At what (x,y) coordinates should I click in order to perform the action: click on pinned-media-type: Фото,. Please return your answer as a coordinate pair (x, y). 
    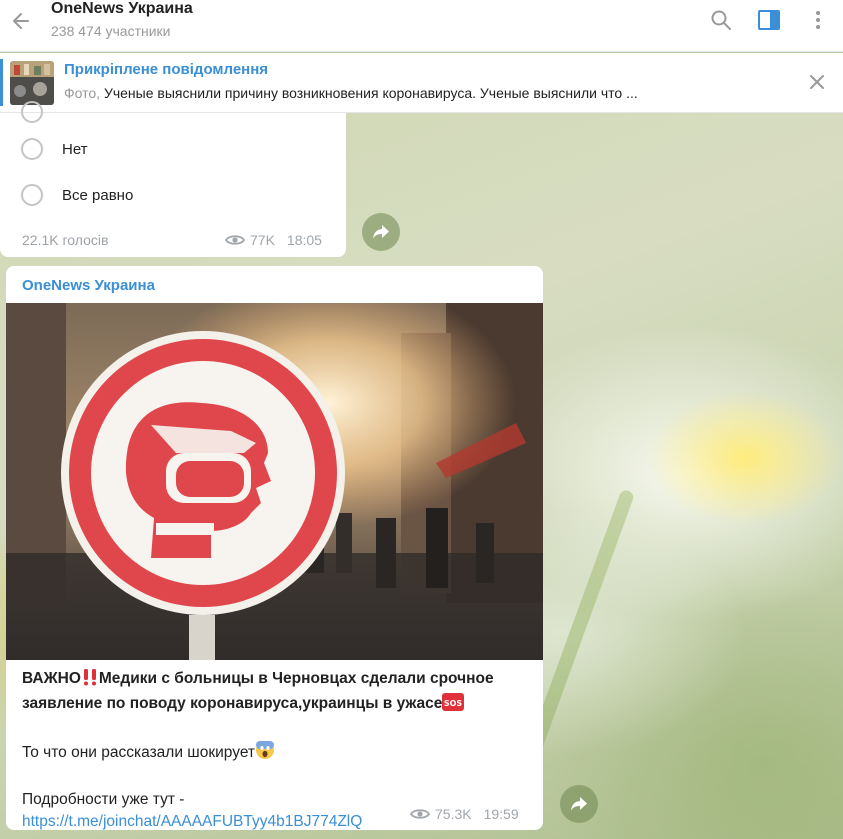
    Looking at the image, I should click on (82, 93).